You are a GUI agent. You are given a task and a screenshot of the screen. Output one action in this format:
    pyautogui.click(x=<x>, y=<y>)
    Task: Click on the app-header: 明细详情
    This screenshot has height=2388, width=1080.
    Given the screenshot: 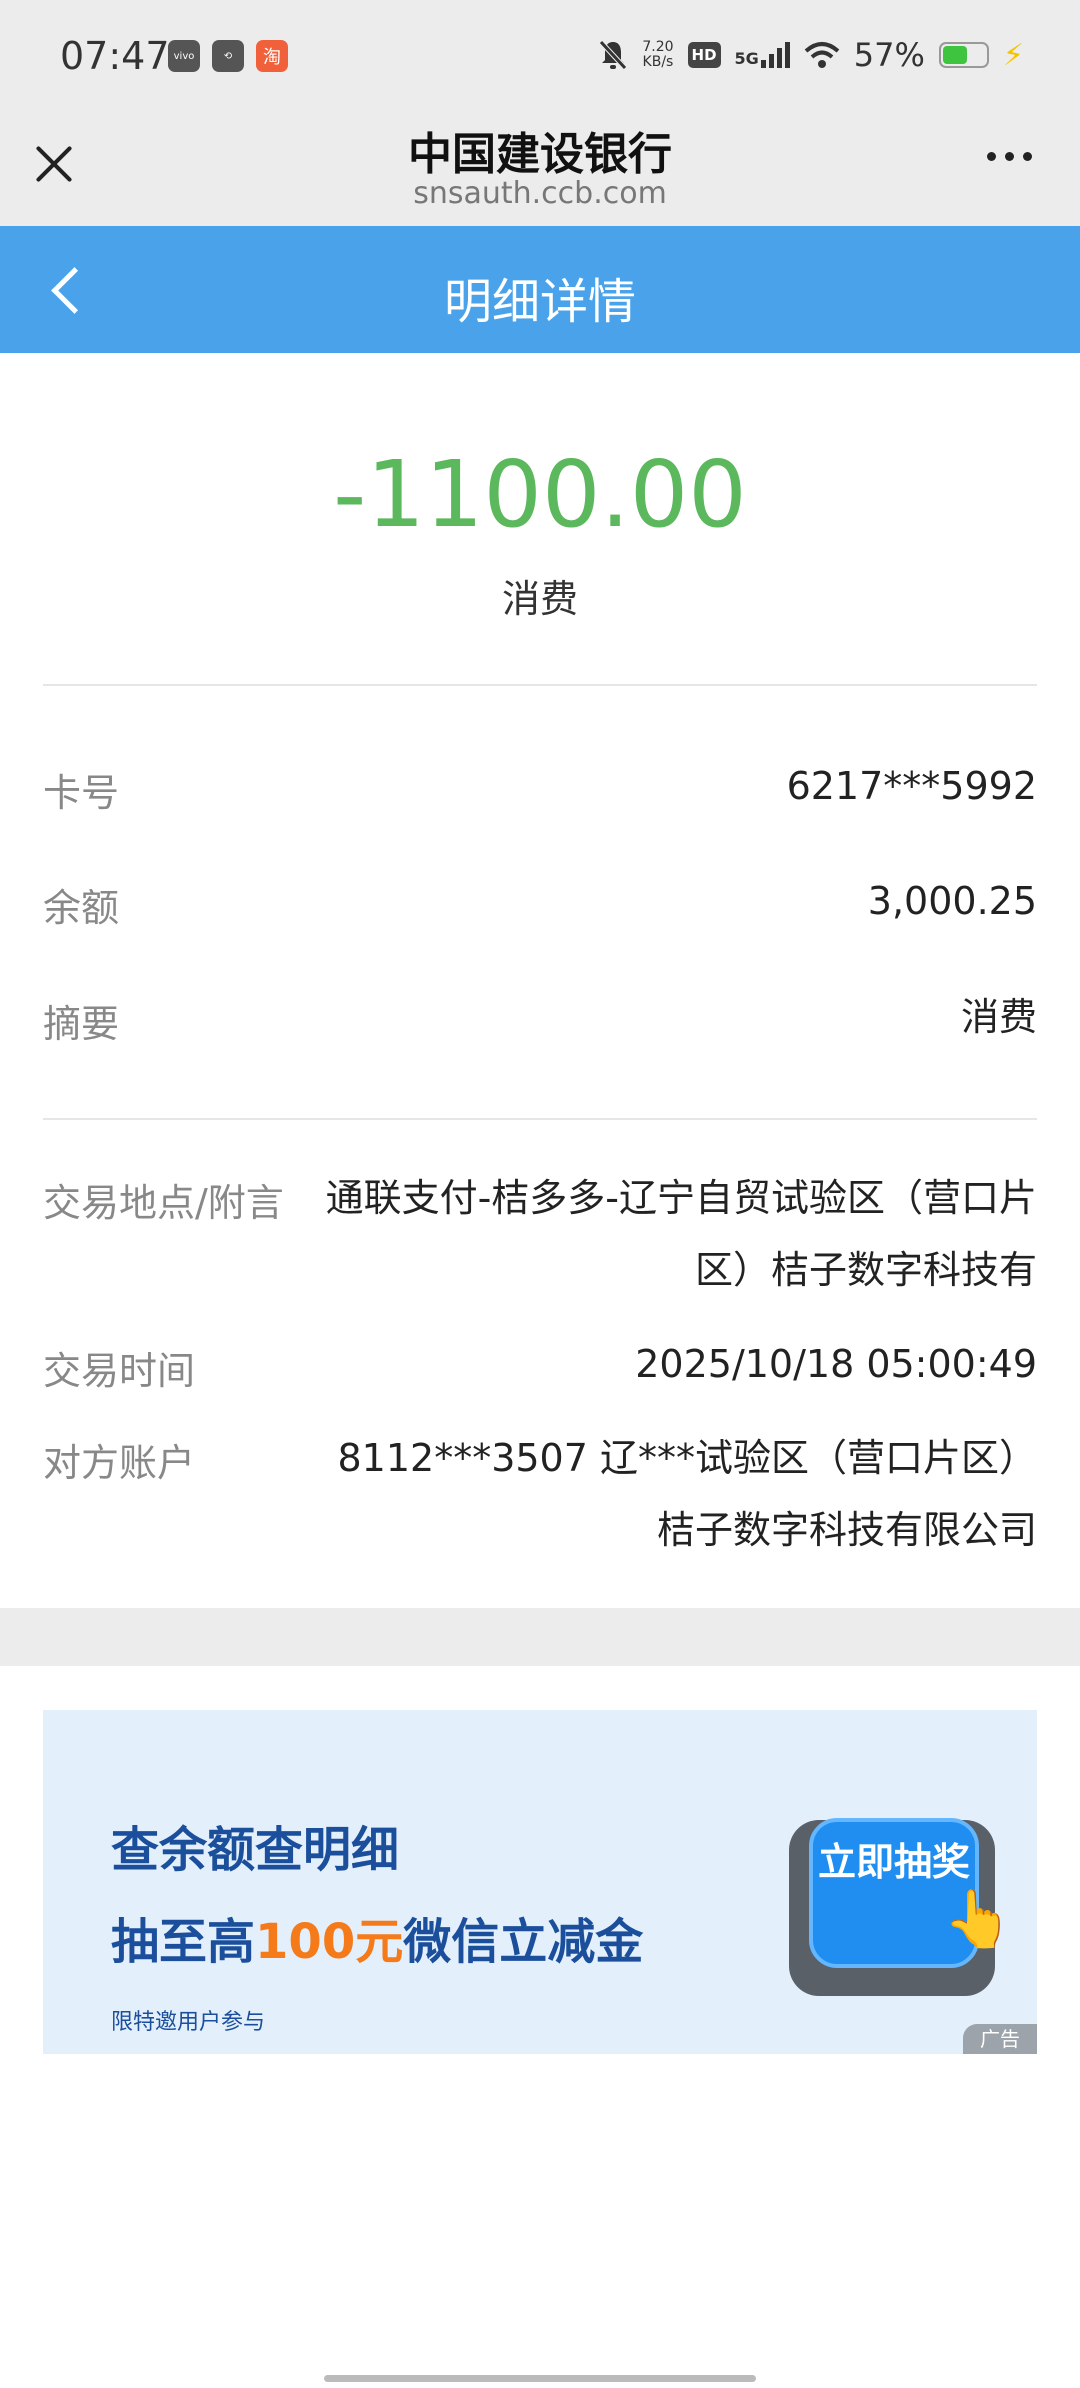 What is the action you would take?
    pyautogui.click(x=540, y=289)
    